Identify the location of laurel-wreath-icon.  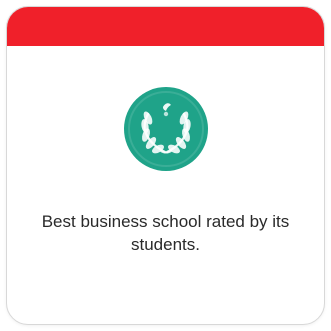
(166, 129).